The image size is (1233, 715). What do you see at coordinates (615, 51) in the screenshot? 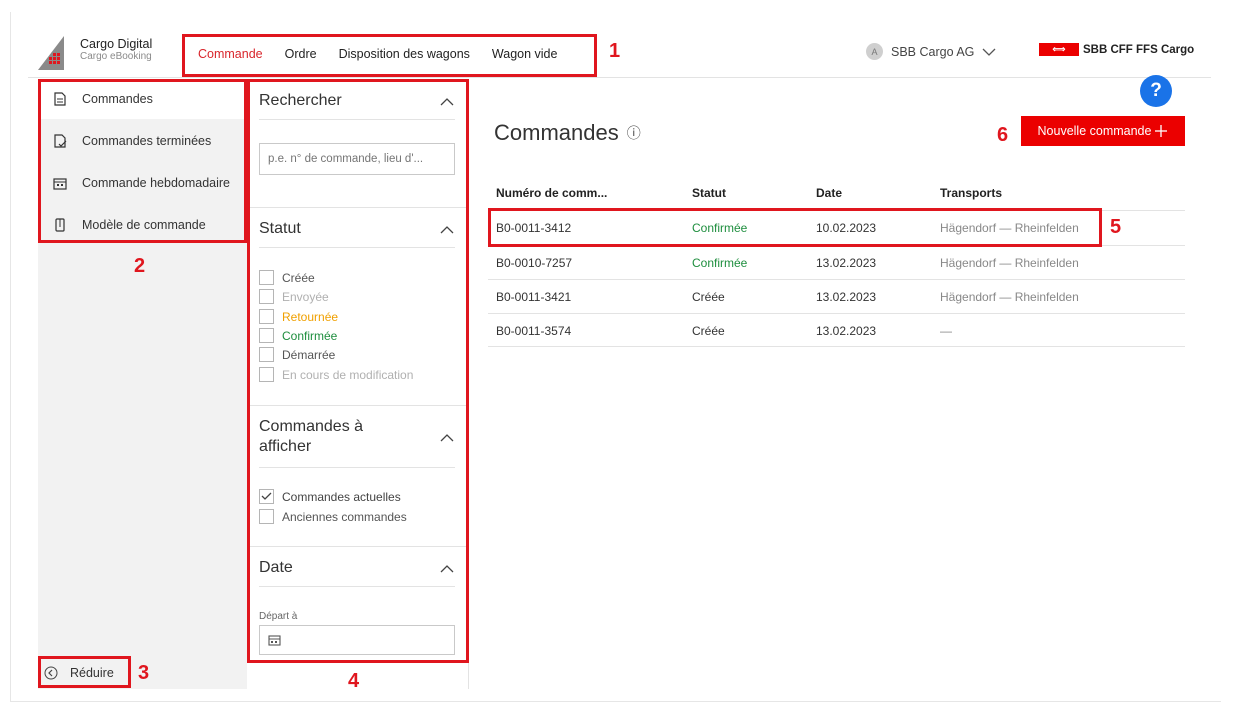
I see `annotation-number-1: 1` at bounding box center [615, 51].